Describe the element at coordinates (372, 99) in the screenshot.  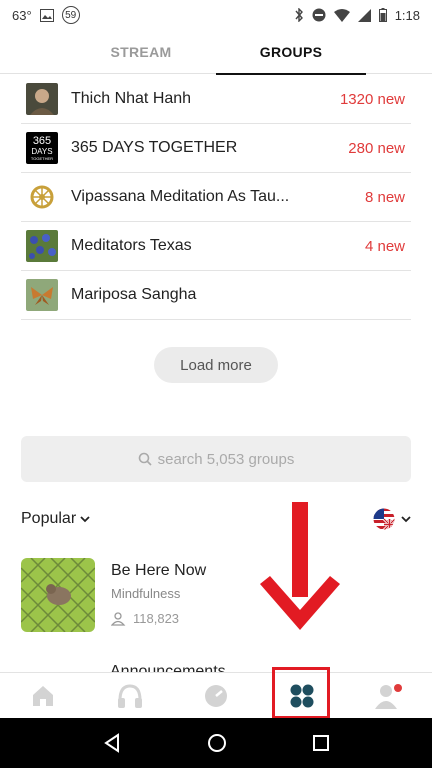
I see `new-count: 1320 new` at that location.